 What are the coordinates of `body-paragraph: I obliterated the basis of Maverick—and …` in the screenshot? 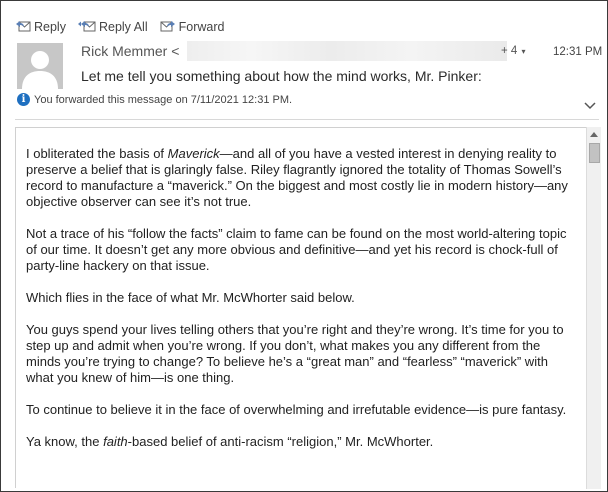 It's located at (301, 178).